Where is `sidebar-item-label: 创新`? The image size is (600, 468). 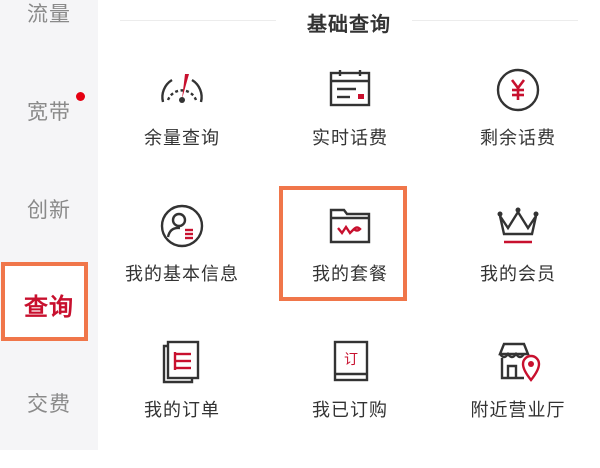
sidebar-item-label: 创新 is located at coordinates (49, 210).